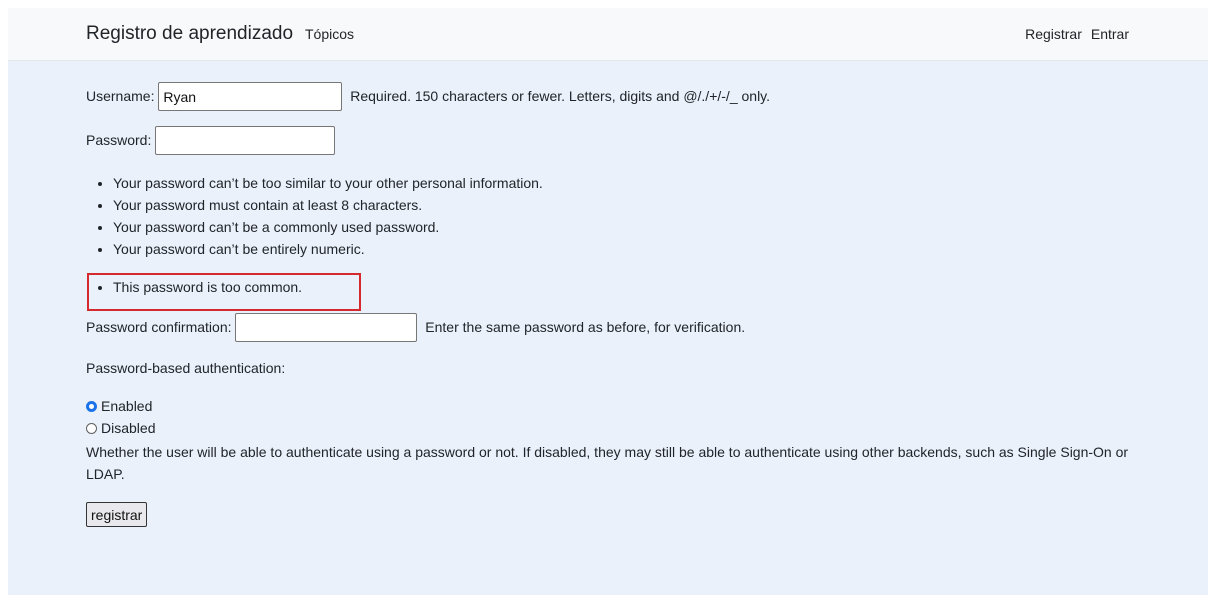 The height and width of the screenshot is (595, 1208). I want to click on nav-link-register: Registrar, so click(1053, 34).